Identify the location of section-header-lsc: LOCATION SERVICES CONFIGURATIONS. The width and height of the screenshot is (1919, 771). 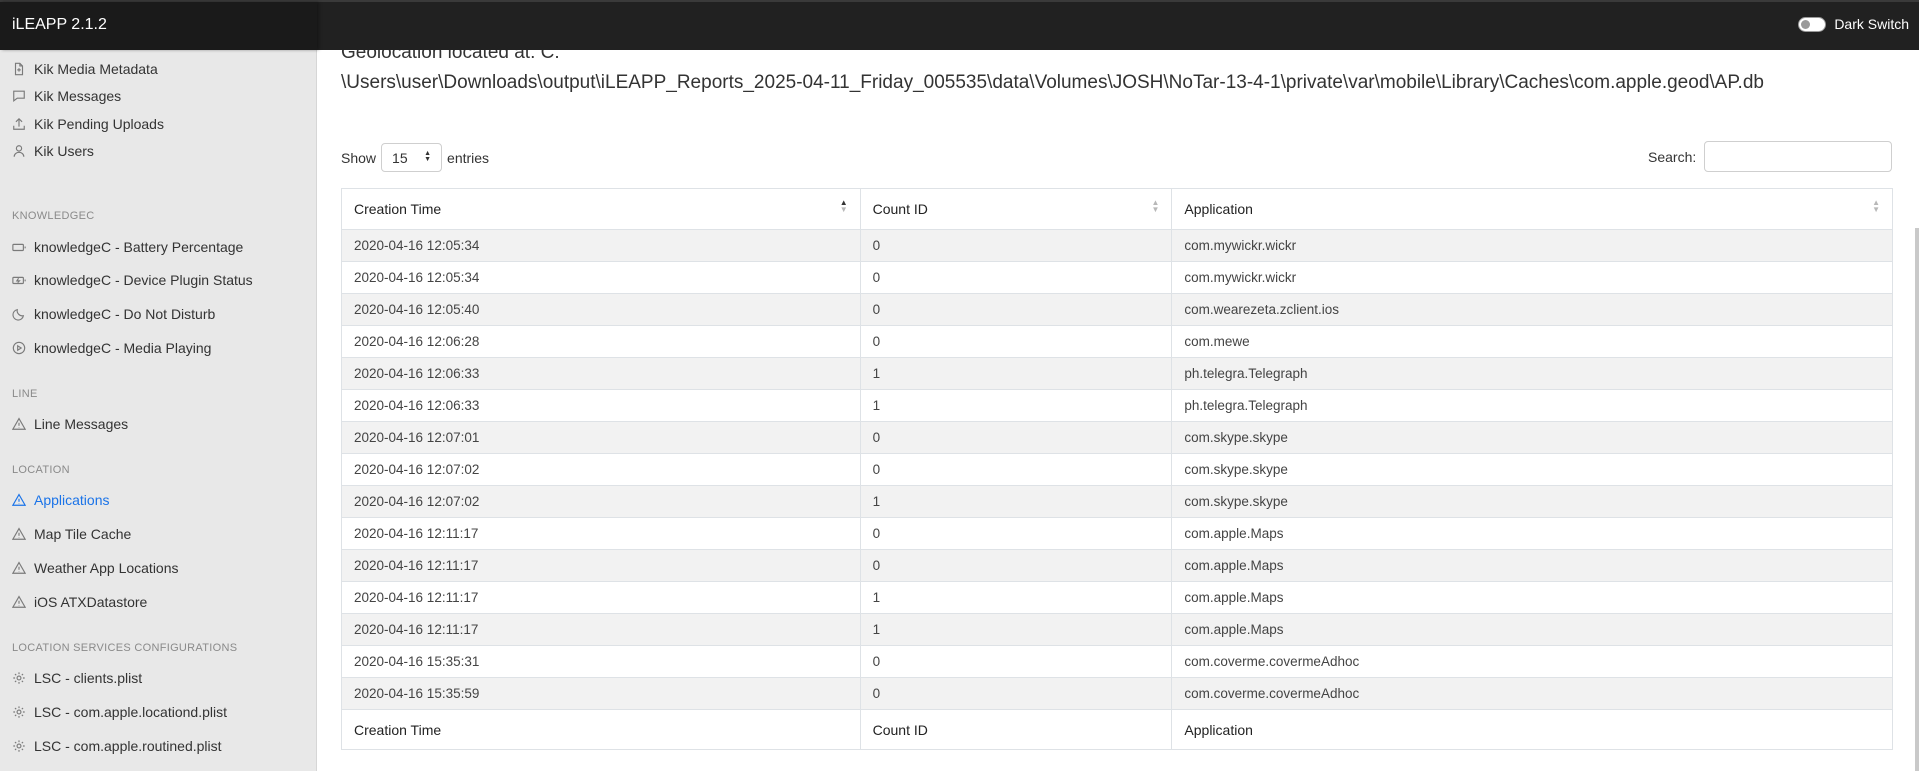
(125, 648).